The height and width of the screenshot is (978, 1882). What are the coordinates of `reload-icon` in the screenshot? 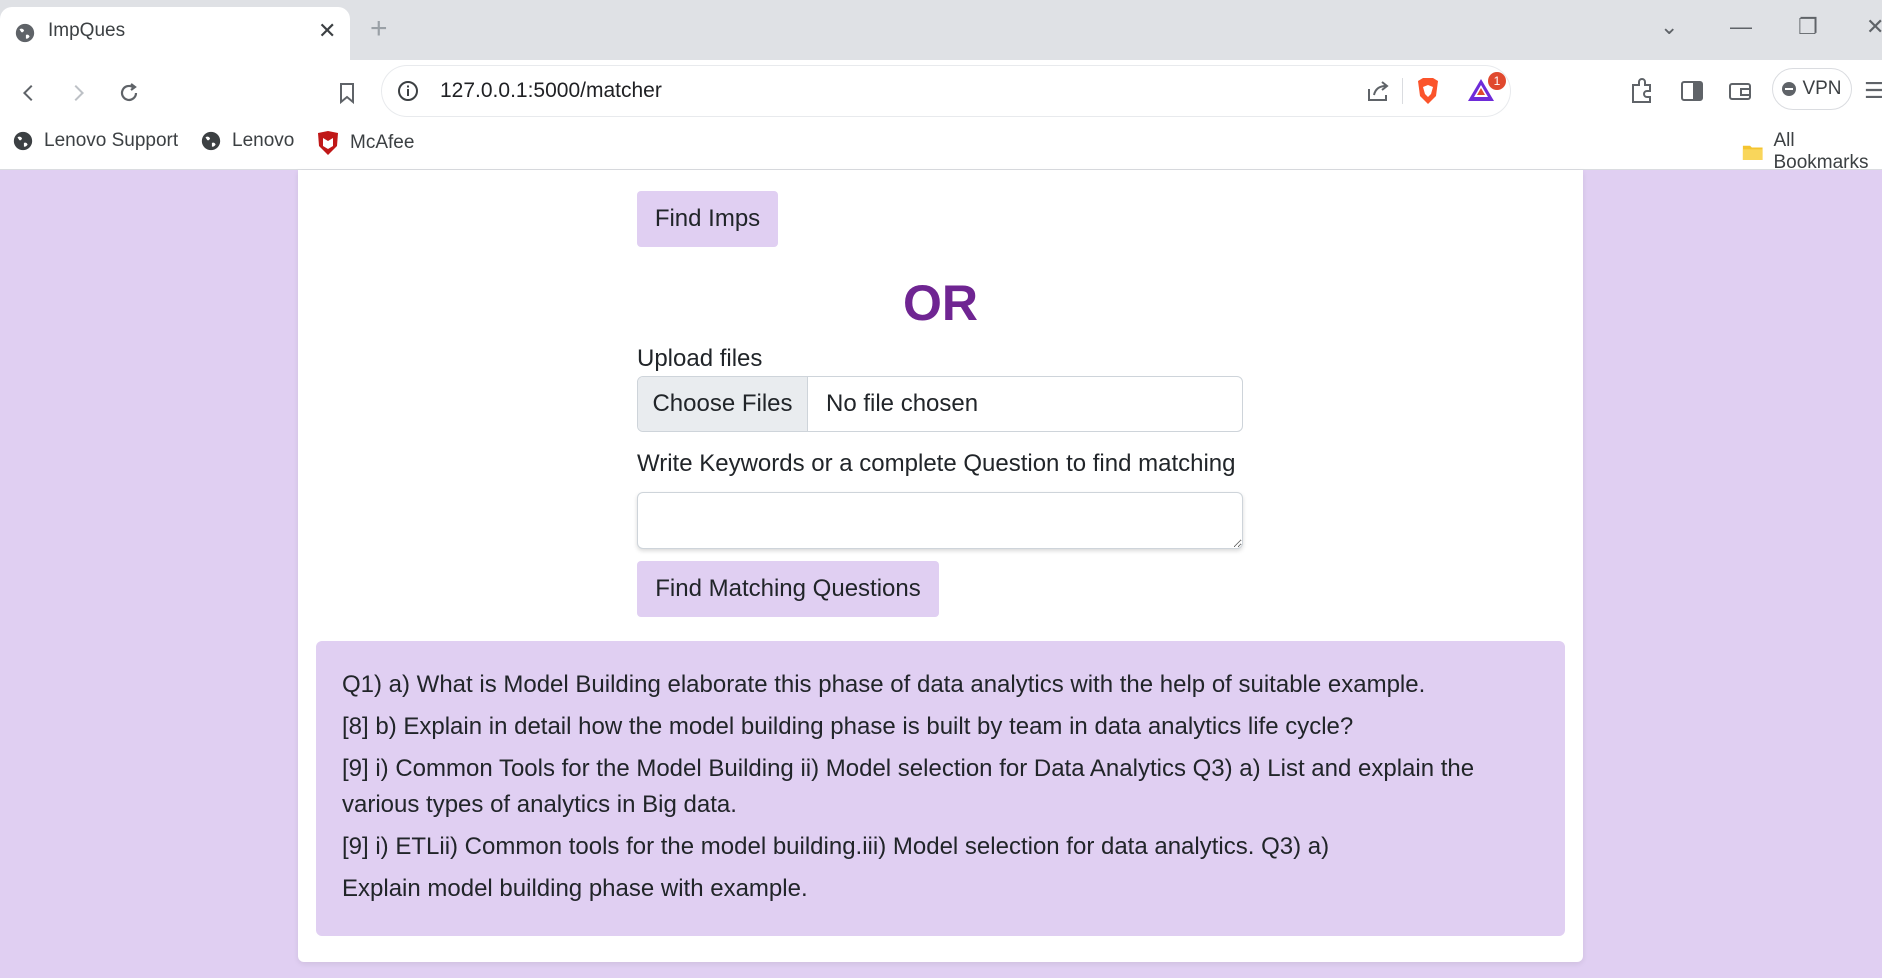 It's located at (129, 92).